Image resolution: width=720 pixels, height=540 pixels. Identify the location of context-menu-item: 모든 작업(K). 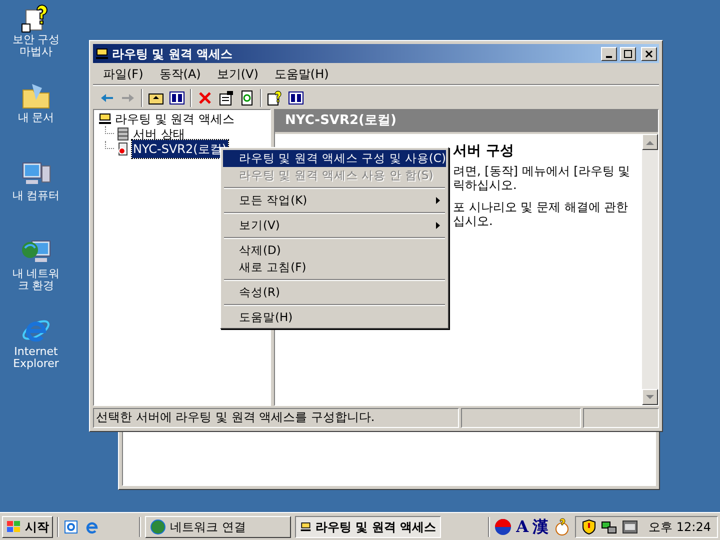
(334, 200).